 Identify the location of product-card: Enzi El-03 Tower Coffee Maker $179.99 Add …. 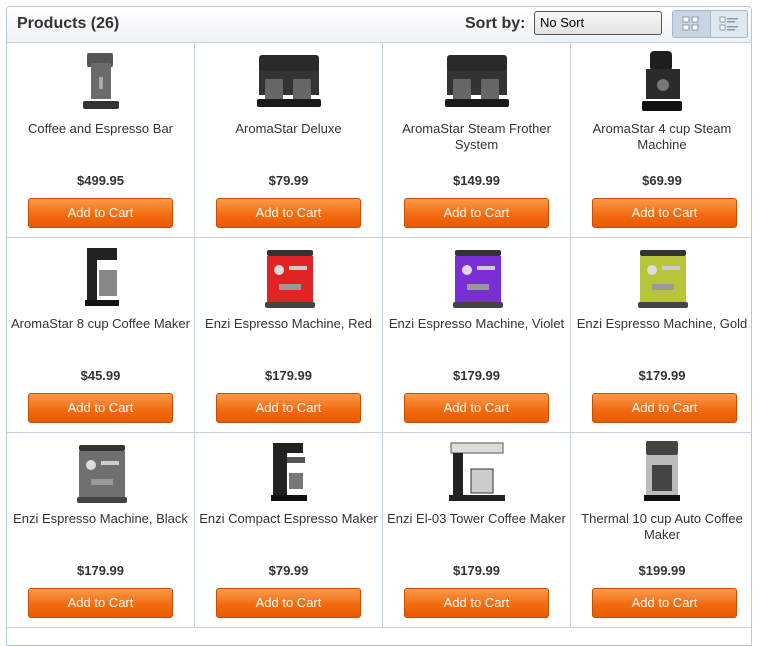
(477, 530).